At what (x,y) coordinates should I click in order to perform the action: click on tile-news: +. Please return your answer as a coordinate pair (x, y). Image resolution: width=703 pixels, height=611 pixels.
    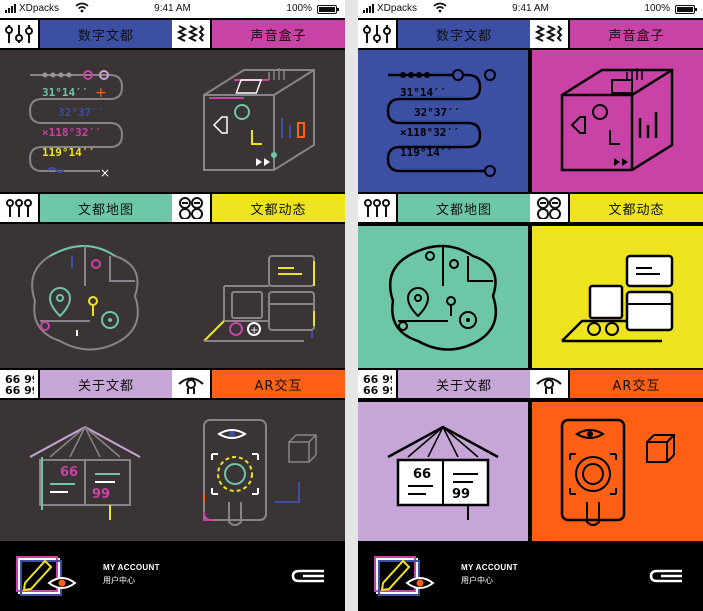
    Looking at the image, I should click on (259, 297).